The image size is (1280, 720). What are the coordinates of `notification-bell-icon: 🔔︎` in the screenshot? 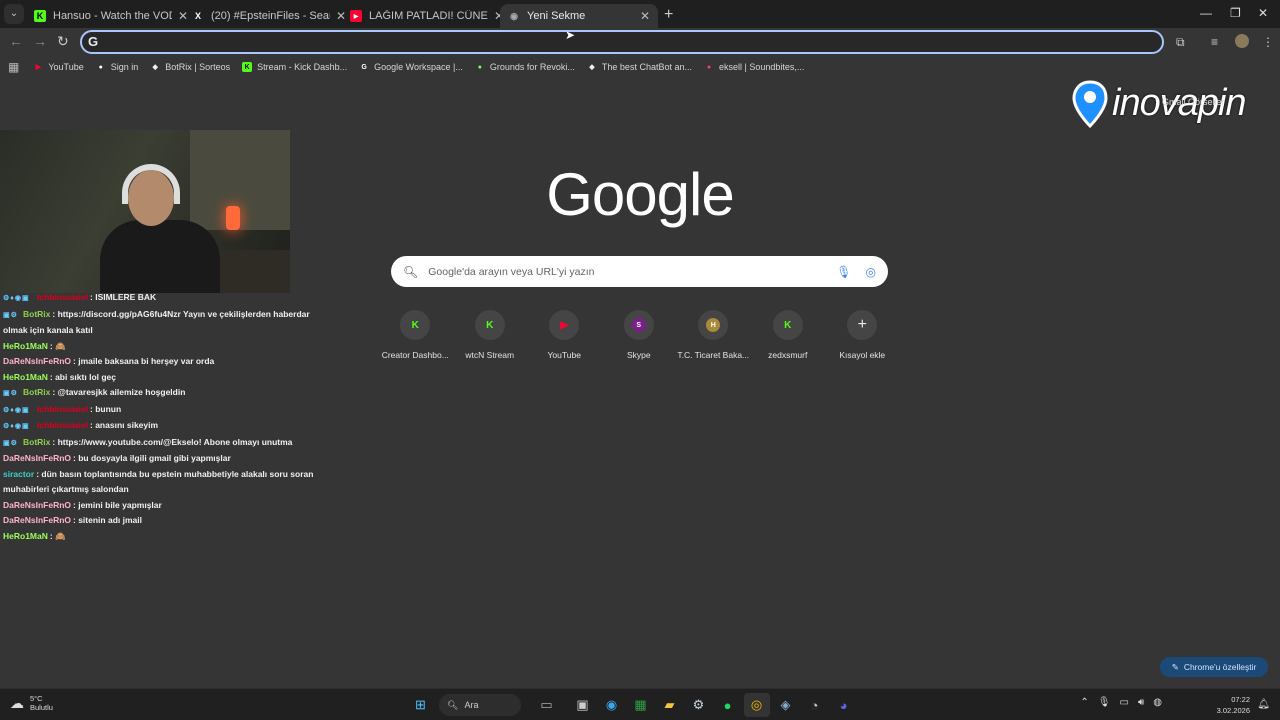 It's located at (1263, 704).